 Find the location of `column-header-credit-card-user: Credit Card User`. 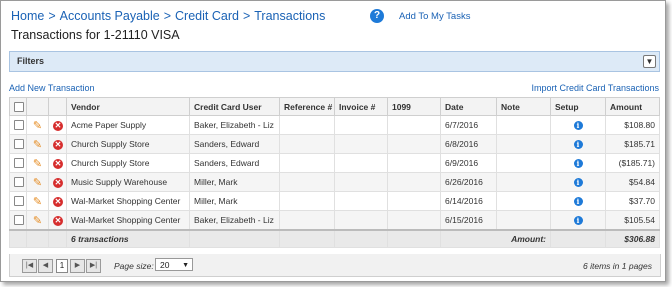

column-header-credit-card-user: Credit Card User is located at coordinates (234, 106).